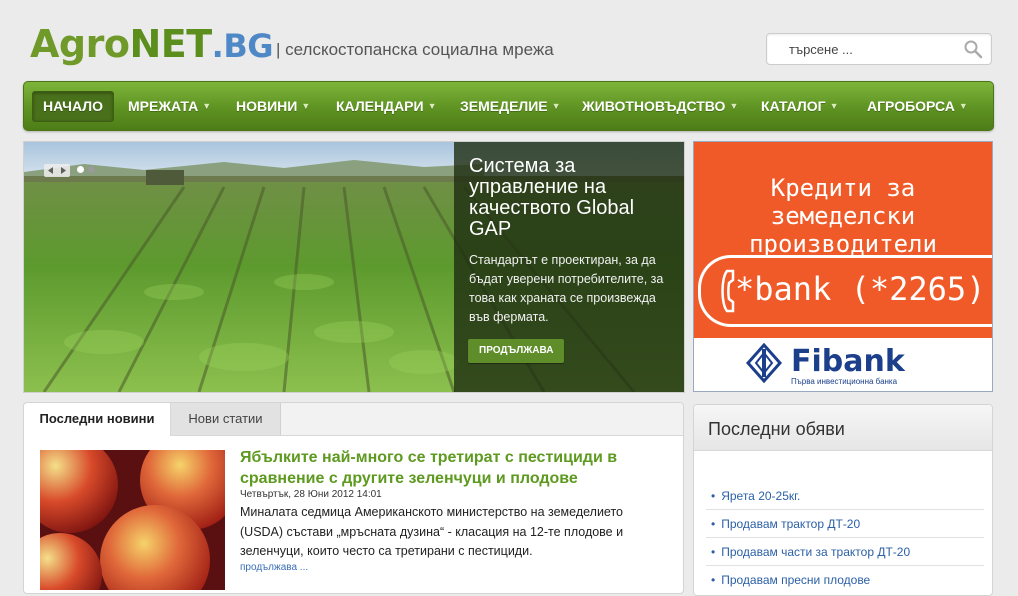 The width and height of the screenshot is (1018, 596). Describe the element at coordinates (917, 106) in the screenshot. I see `nav-item-agro-exchange: АГРОБОРСА ▼` at that location.